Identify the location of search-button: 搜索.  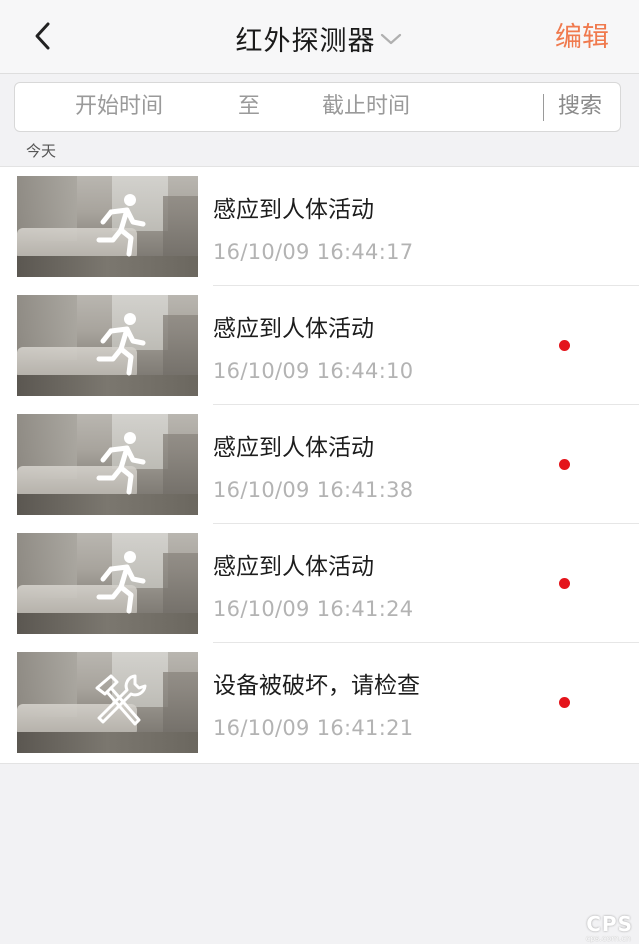
(580, 107).